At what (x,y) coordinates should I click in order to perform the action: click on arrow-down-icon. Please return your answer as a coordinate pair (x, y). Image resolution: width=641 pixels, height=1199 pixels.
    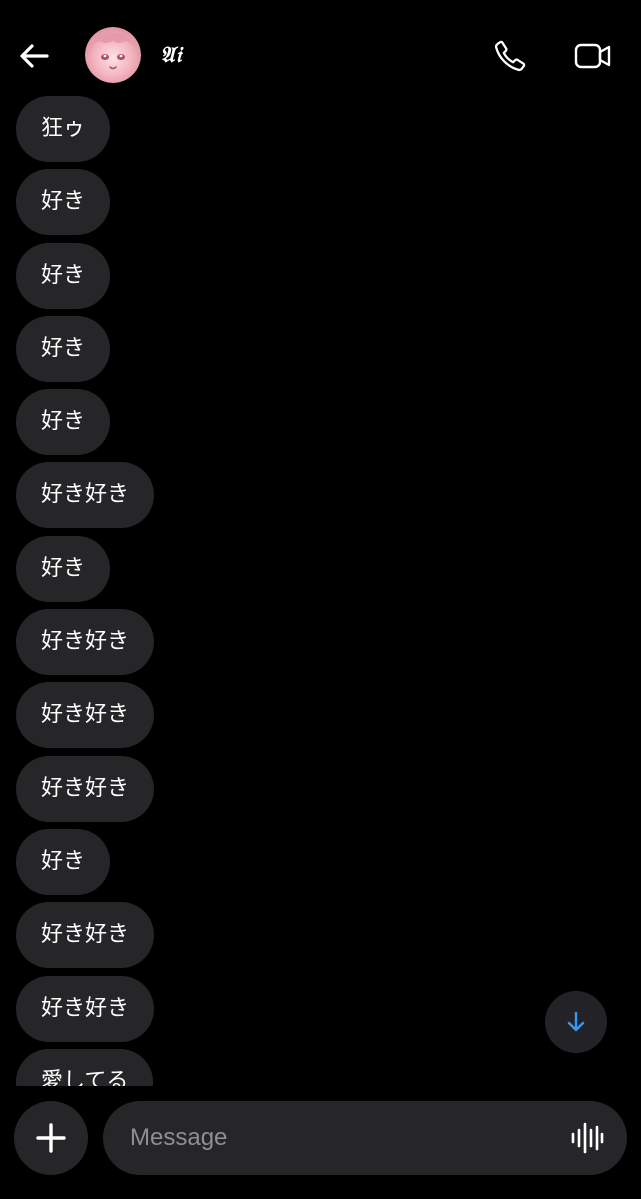
    Looking at the image, I should click on (576, 1021).